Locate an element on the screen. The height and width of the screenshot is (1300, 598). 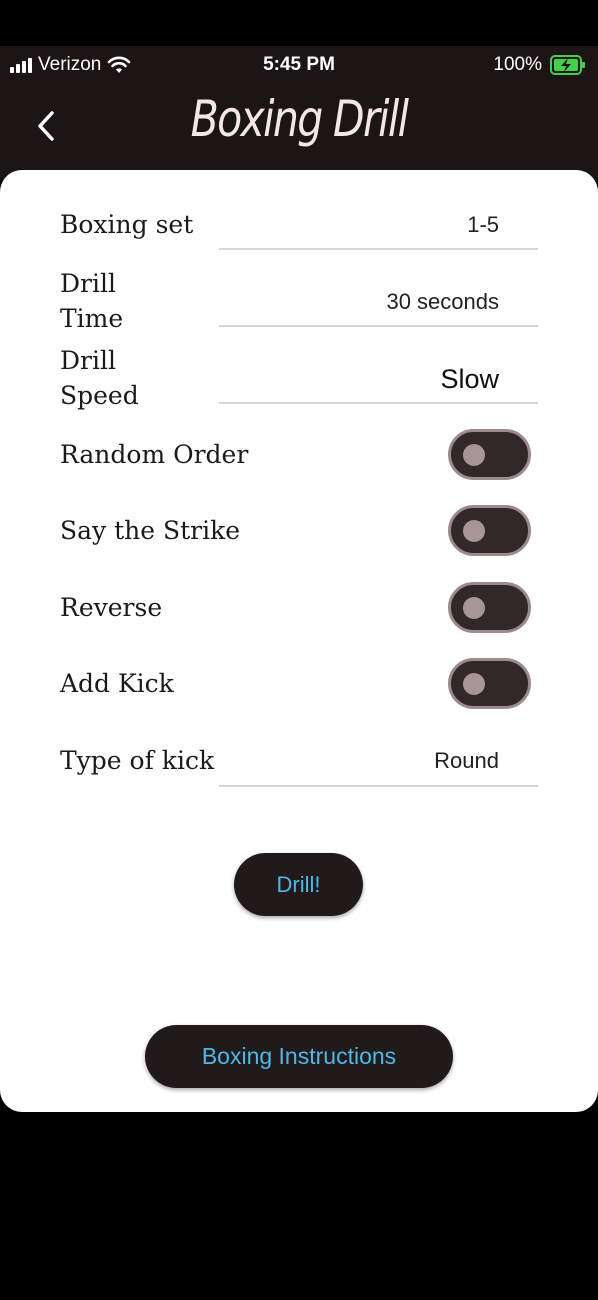
random-order-toggle is located at coordinates (489, 454).